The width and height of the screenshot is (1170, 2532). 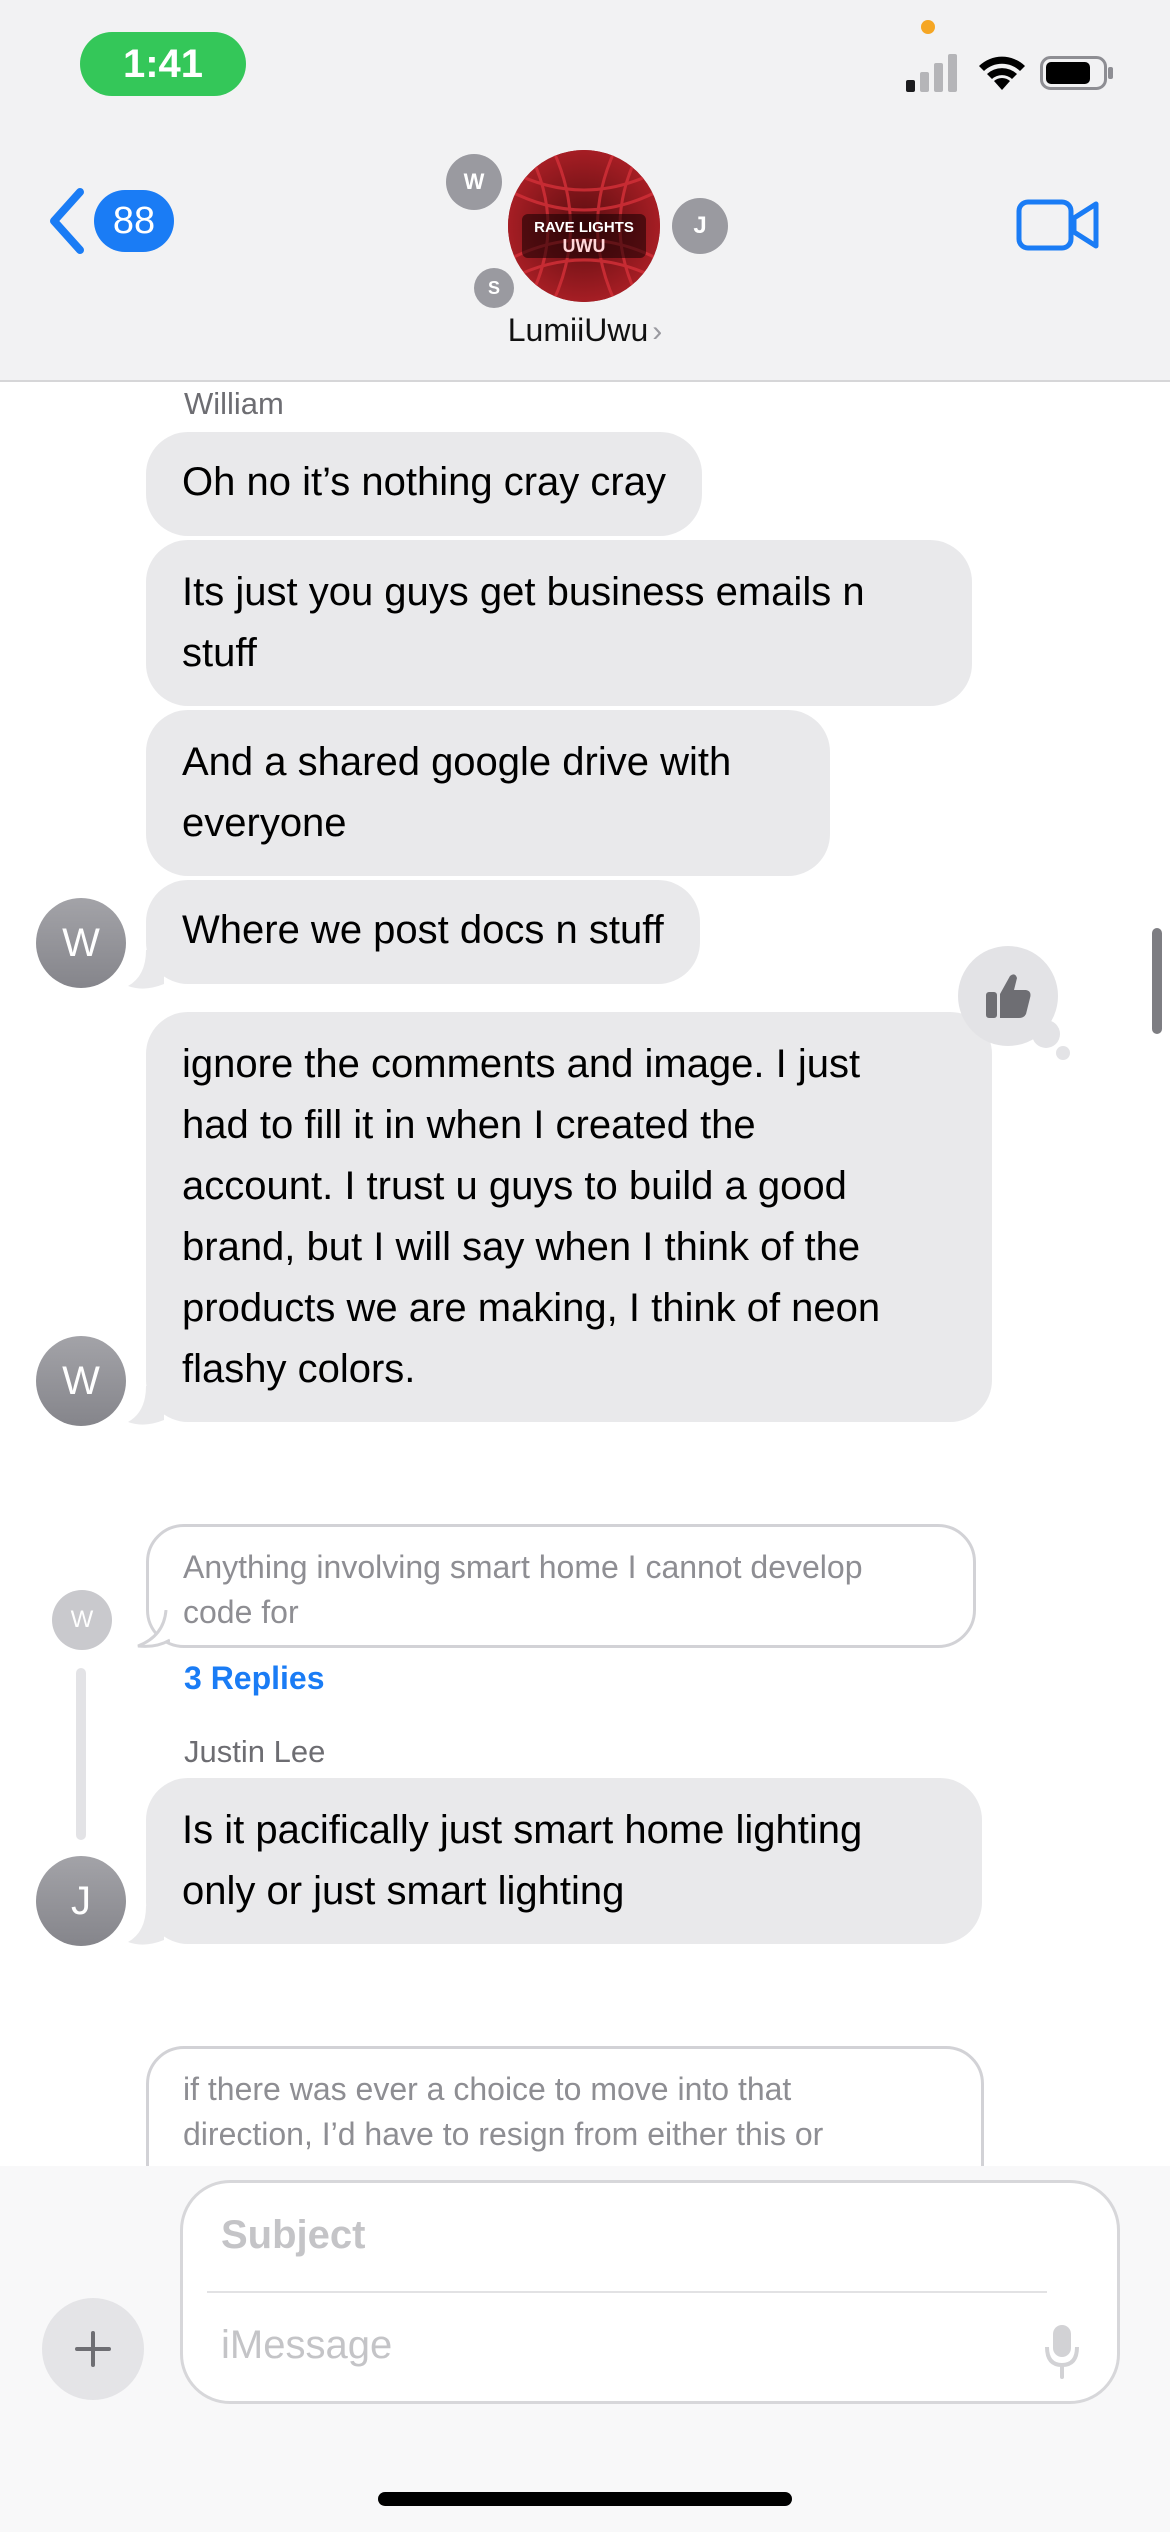 I want to click on thumbs-up-icon, so click(x=1008, y=996).